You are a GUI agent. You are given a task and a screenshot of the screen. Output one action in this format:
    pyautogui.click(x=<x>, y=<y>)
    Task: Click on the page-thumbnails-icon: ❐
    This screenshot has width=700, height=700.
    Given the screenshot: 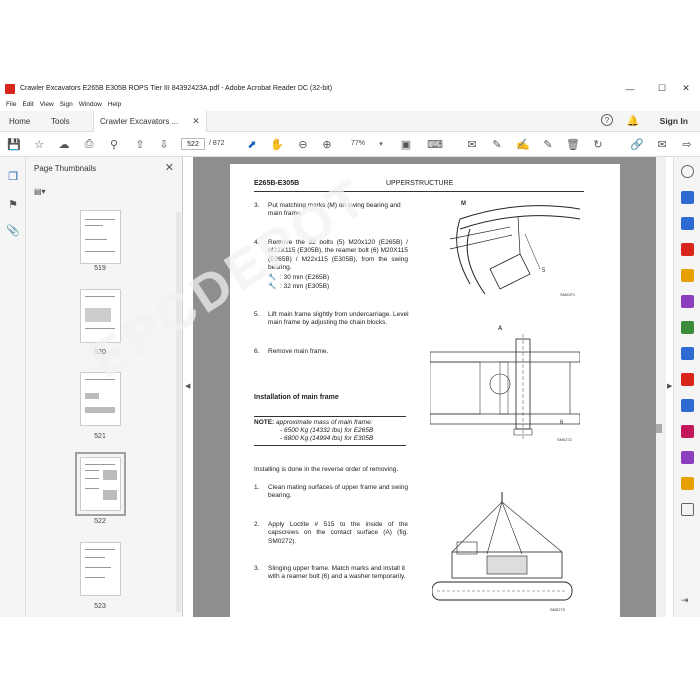 What is the action you would take?
    pyautogui.click(x=13, y=176)
    